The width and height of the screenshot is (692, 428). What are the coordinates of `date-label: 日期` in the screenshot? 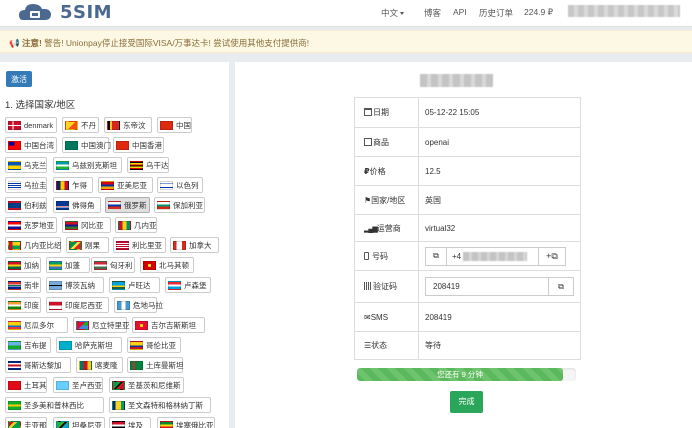 It's located at (381, 112).